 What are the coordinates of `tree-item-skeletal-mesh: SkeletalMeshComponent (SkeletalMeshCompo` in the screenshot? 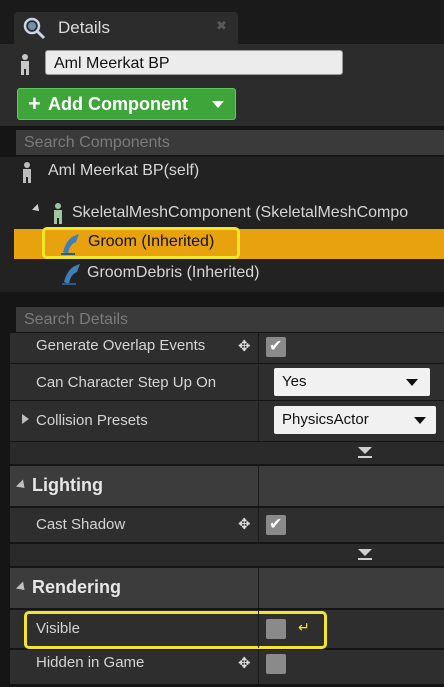 It's located at (240, 213).